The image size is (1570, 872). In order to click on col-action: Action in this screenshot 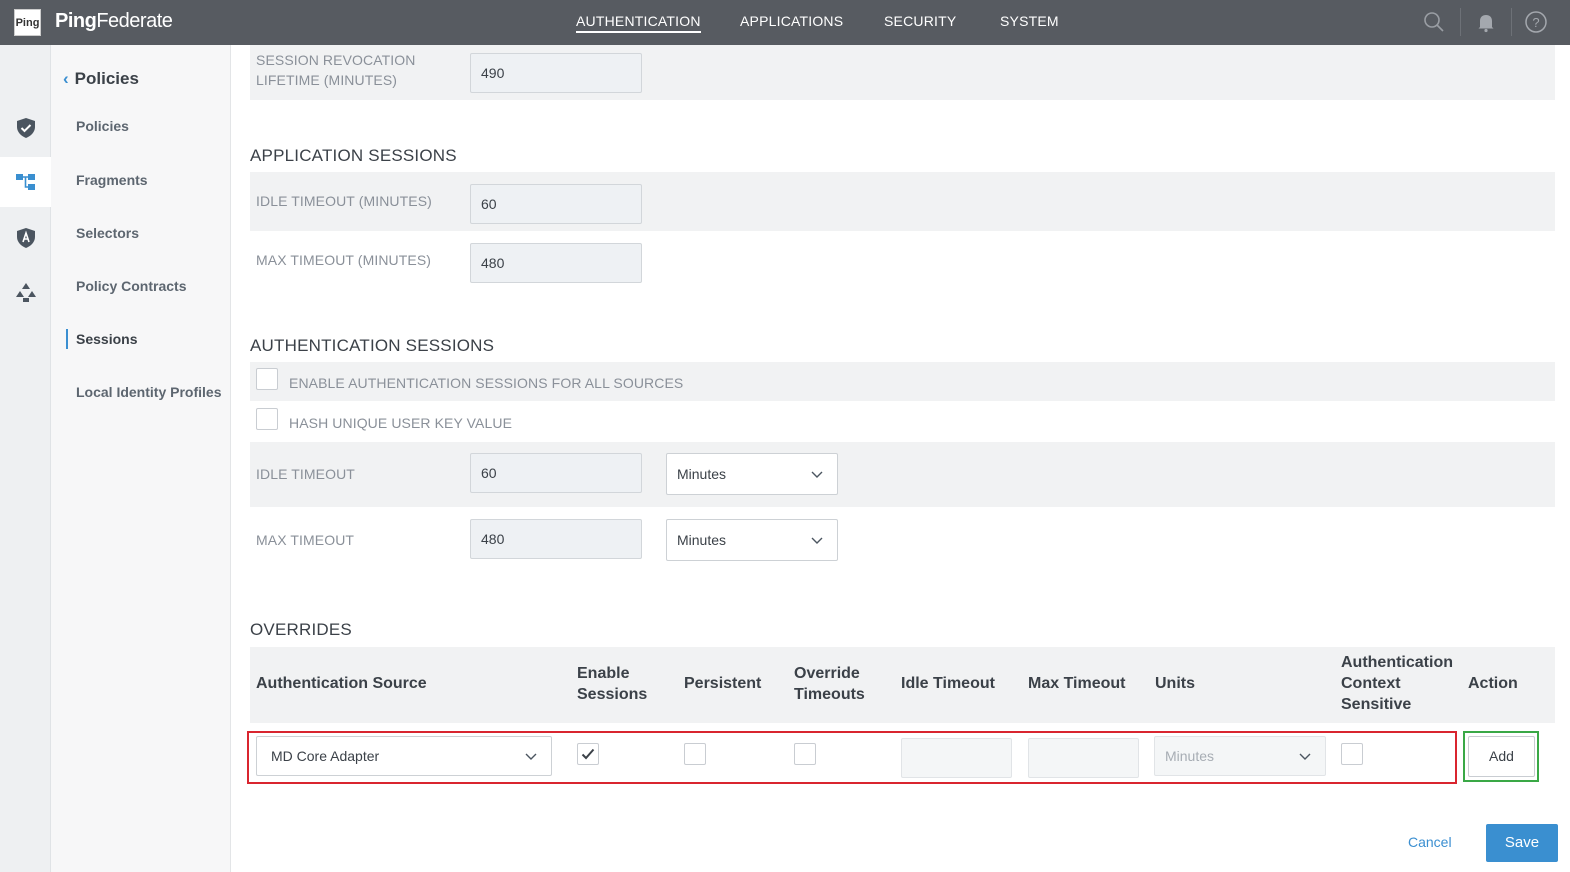, I will do `click(1493, 683)`.